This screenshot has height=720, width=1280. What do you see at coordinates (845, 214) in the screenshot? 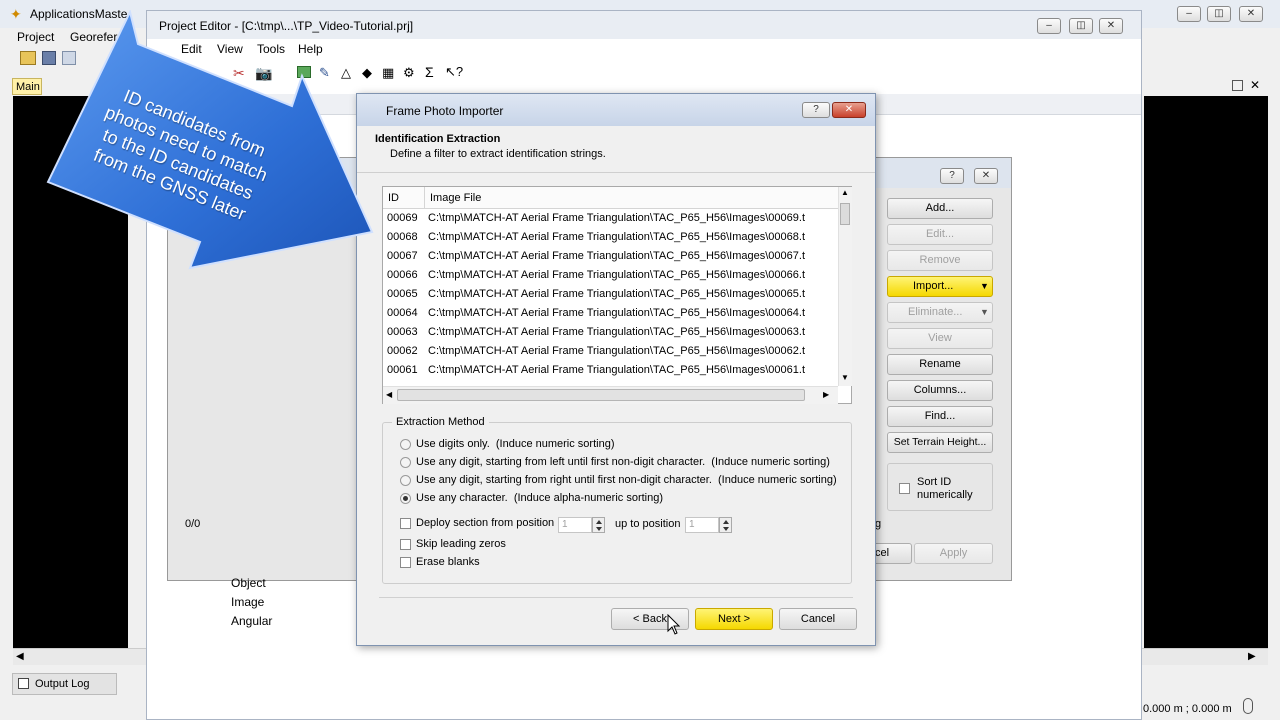
I see `vscroll-thumb` at bounding box center [845, 214].